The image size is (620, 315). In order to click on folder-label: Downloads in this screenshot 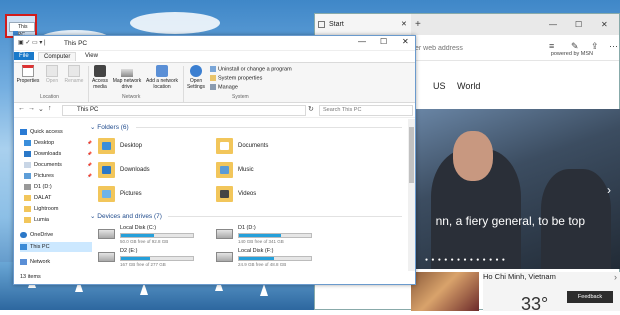, I will do `click(135, 170)`.